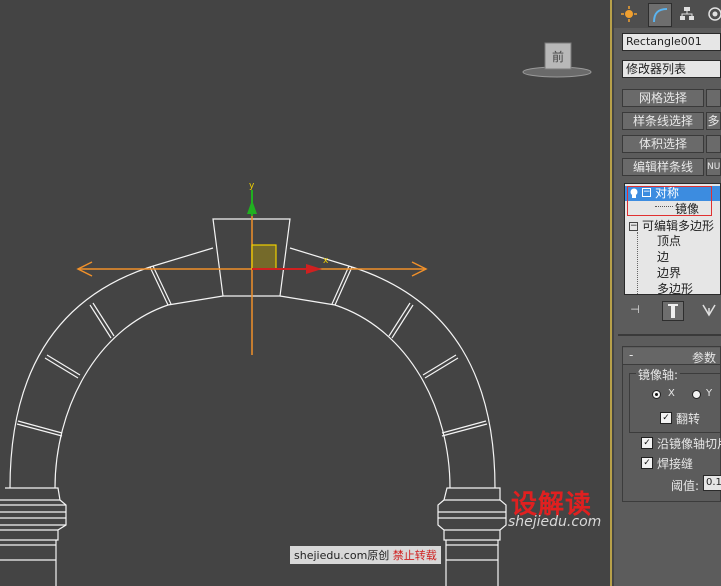 The height and width of the screenshot is (586, 721). What do you see at coordinates (713, 144) in the screenshot?
I see `volume-select-side-button` at bounding box center [713, 144].